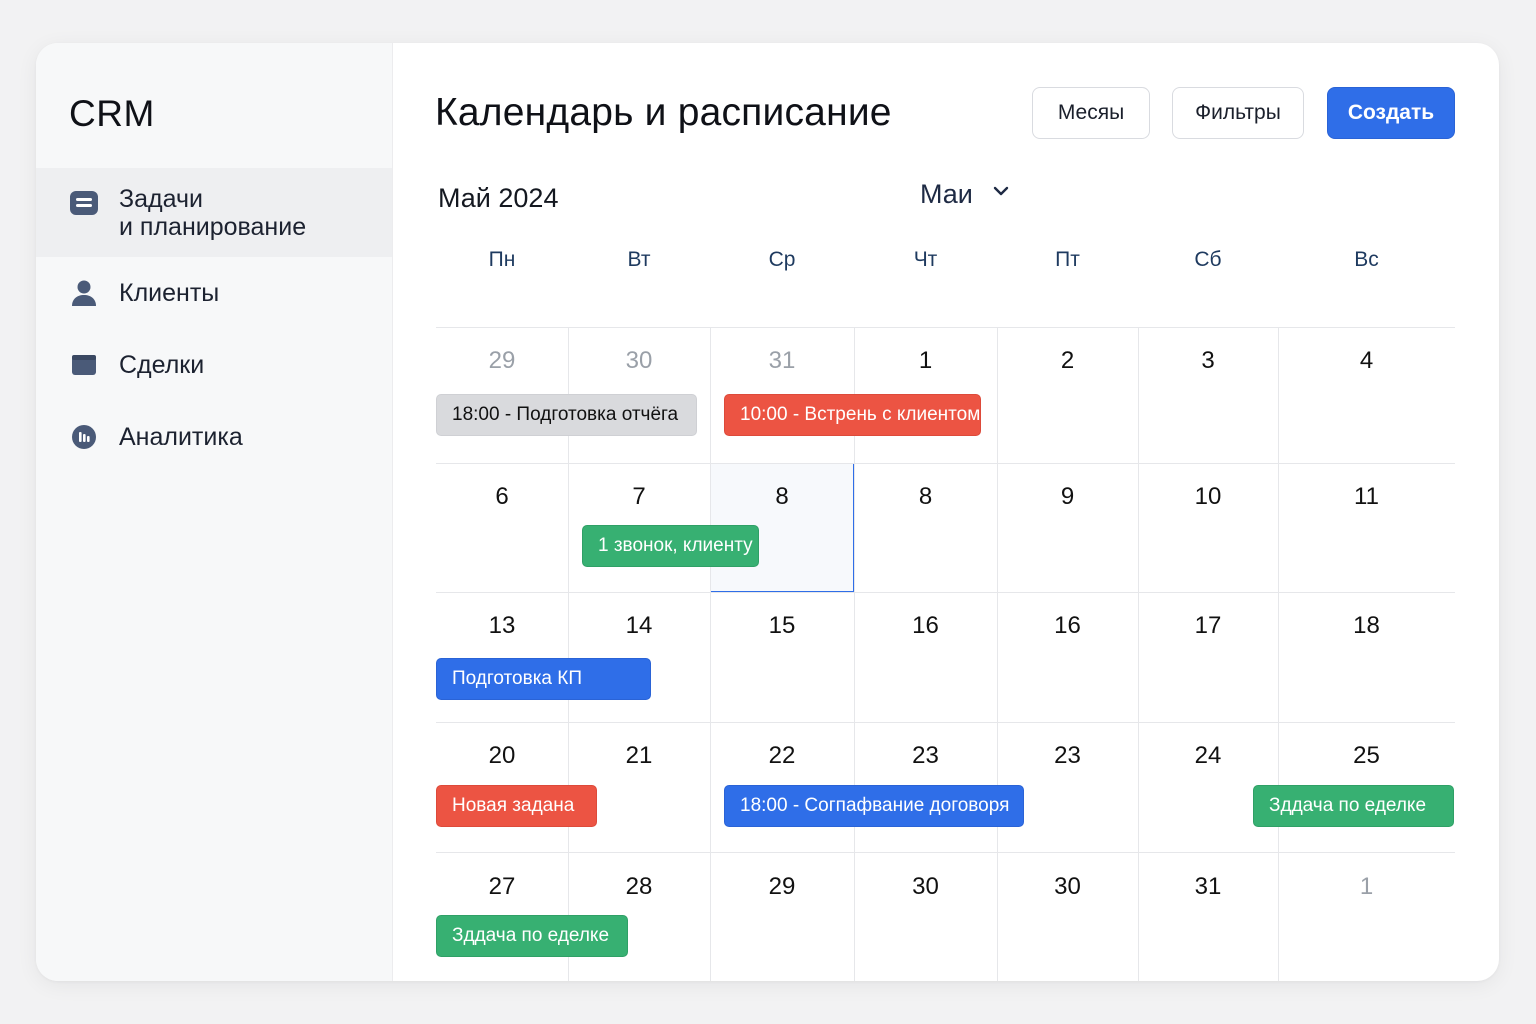 This screenshot has width=1536, height=1024. Describe the element at coordinates (161, 199) in the screenshot. I see `sidebar-item-label-line1: Задачи` at that location.